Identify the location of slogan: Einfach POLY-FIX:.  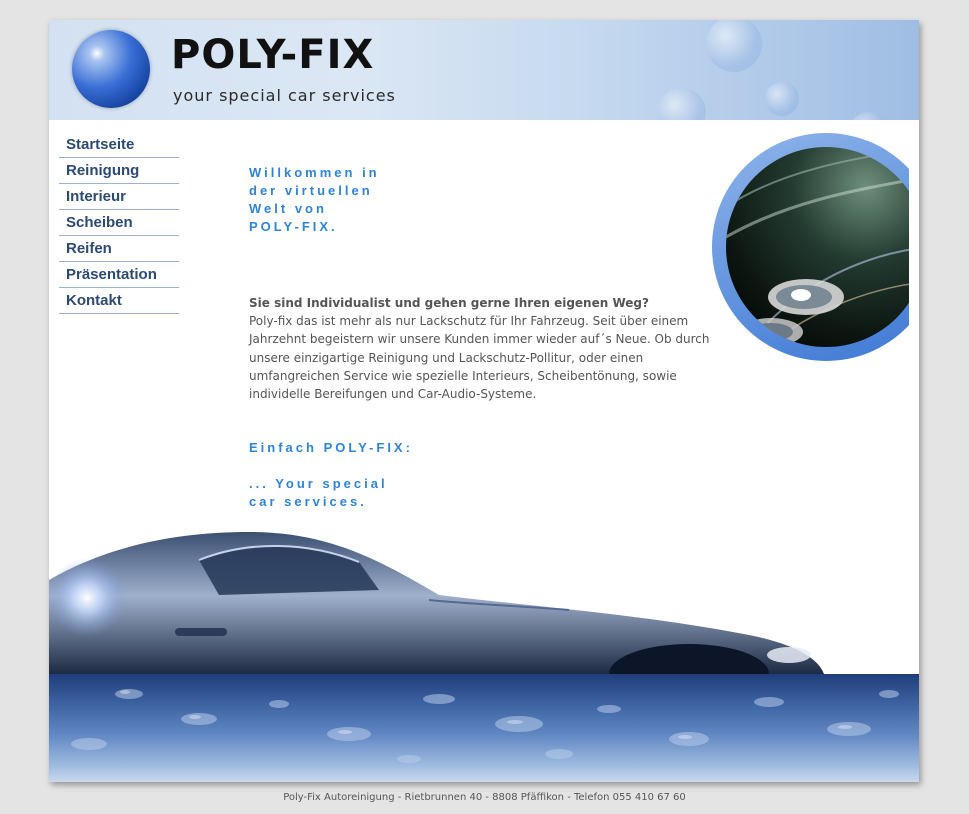
(331, 448).